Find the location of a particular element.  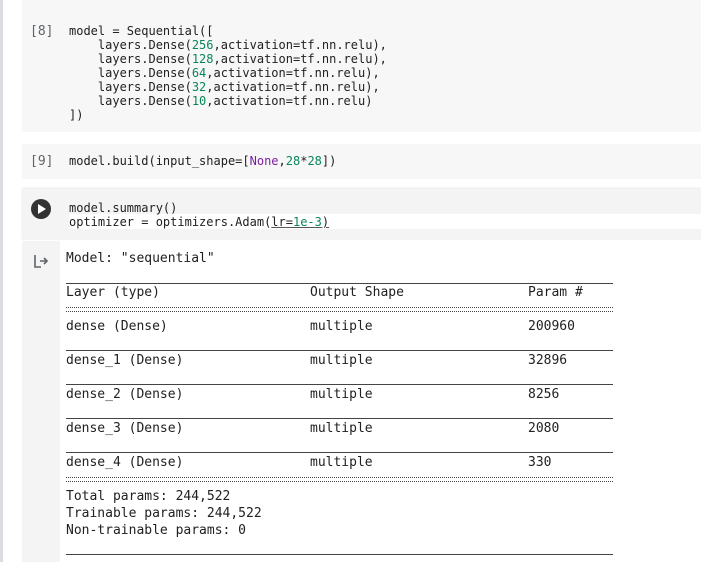

code-arg: lr is located at coordinates (278, 222).